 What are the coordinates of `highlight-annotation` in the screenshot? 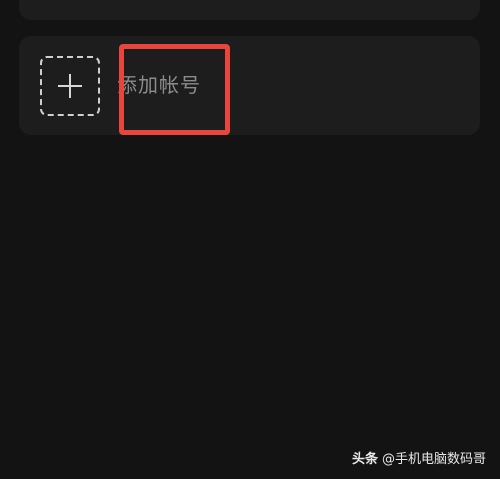 It's located at (174, 89).